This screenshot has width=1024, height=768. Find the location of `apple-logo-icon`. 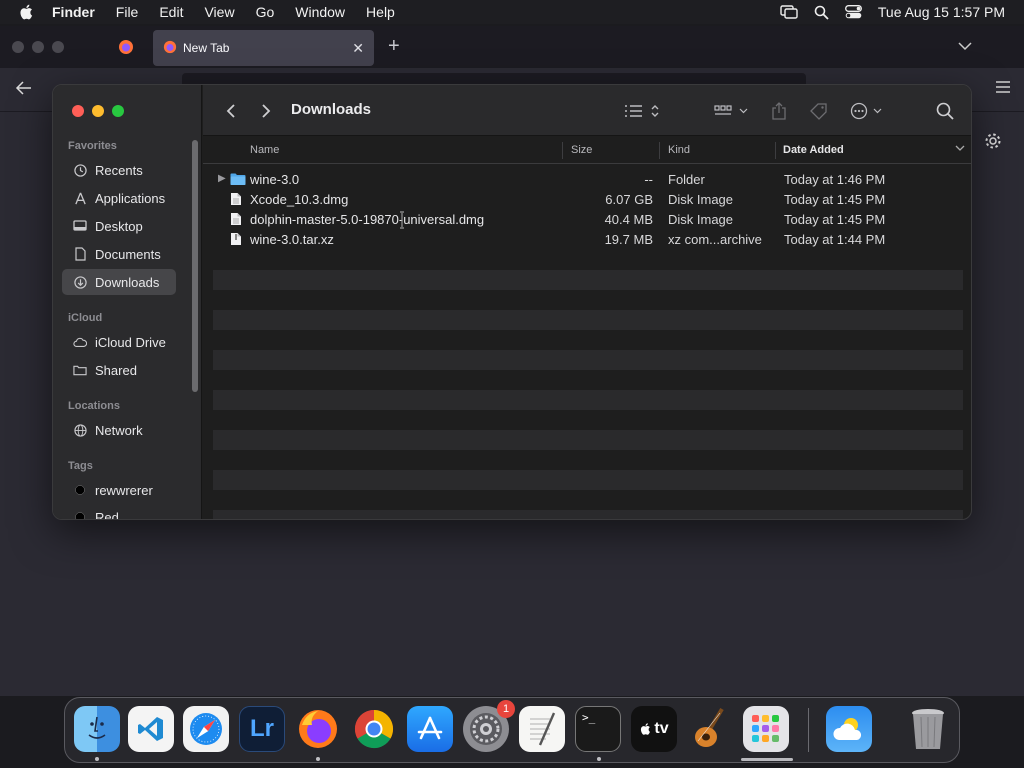

apple-logo-icon is located at coordinates (27, 12).